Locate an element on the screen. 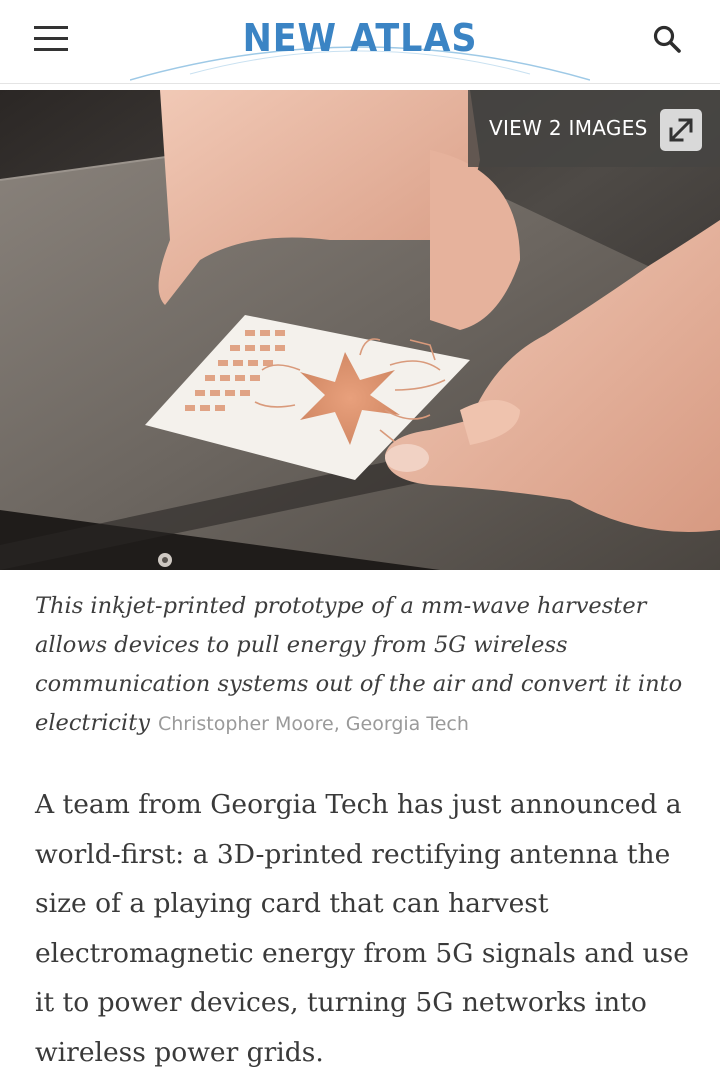  photo-credit: Christopher Moore, Georgia Tech is located at coordinates (313, 724).